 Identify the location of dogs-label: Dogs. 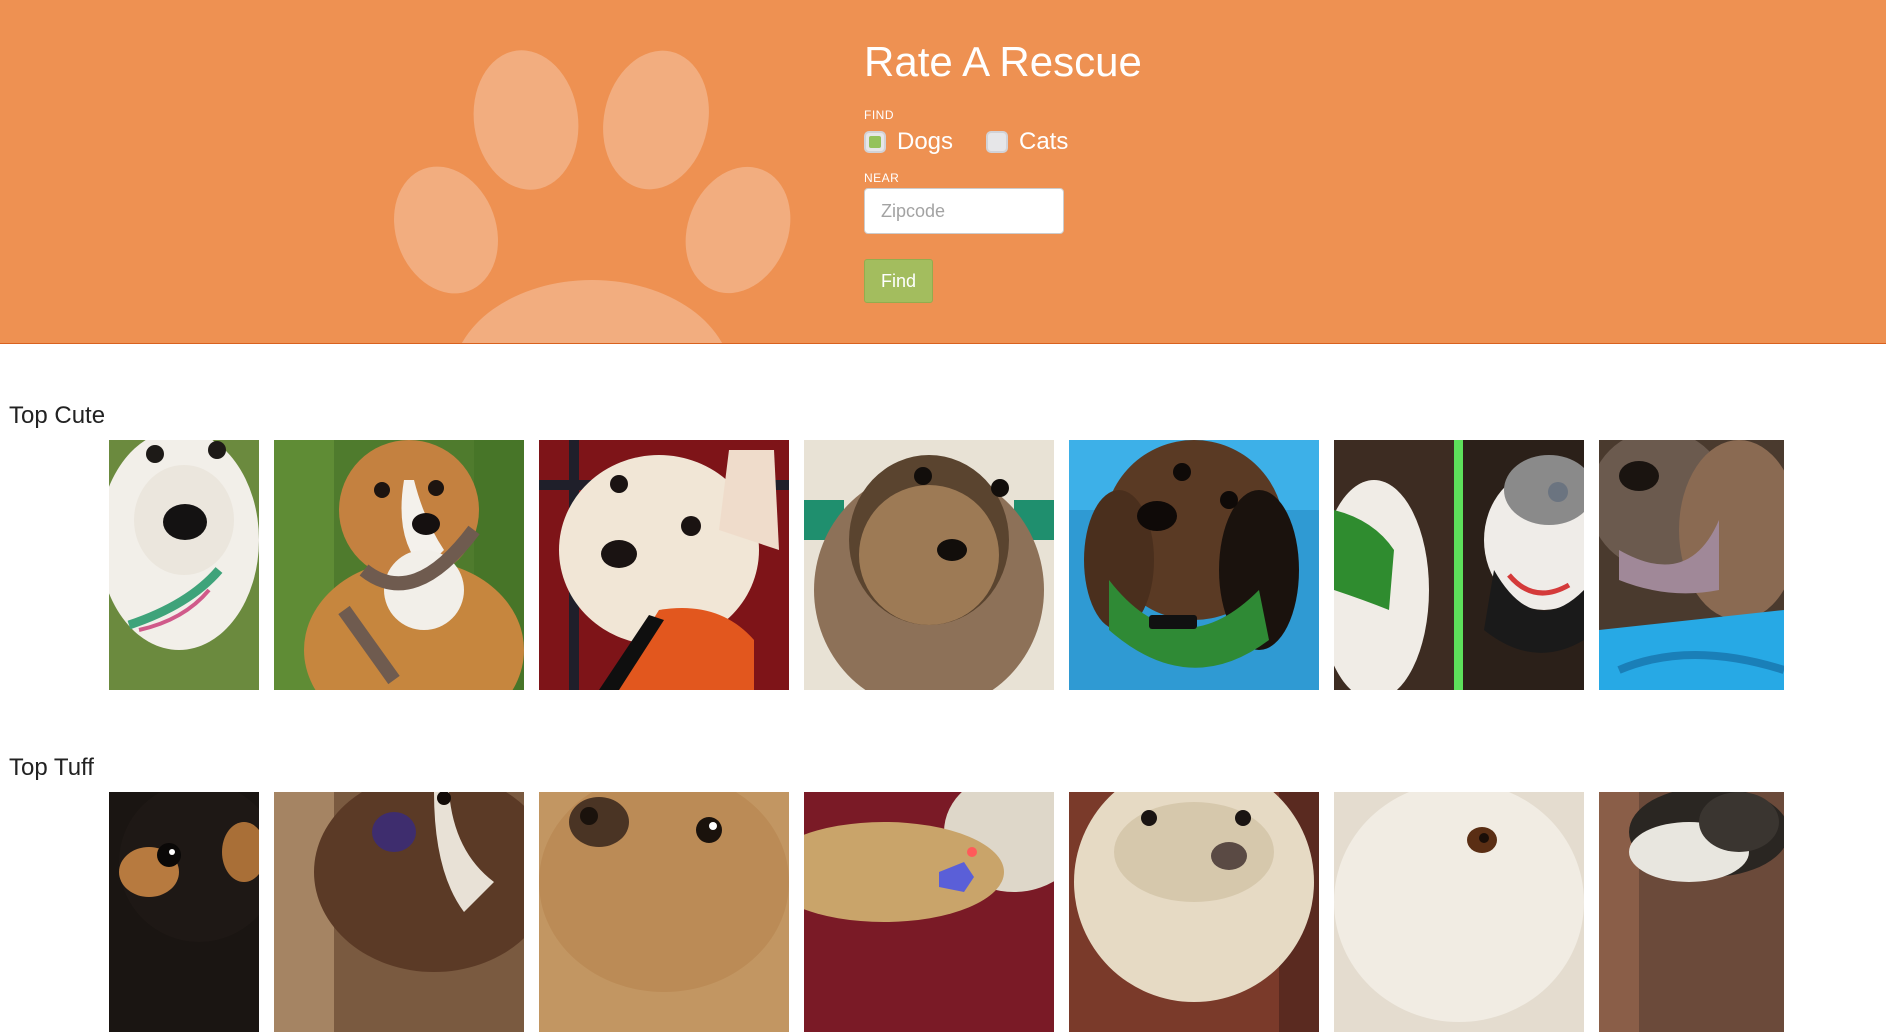
(925, 141).